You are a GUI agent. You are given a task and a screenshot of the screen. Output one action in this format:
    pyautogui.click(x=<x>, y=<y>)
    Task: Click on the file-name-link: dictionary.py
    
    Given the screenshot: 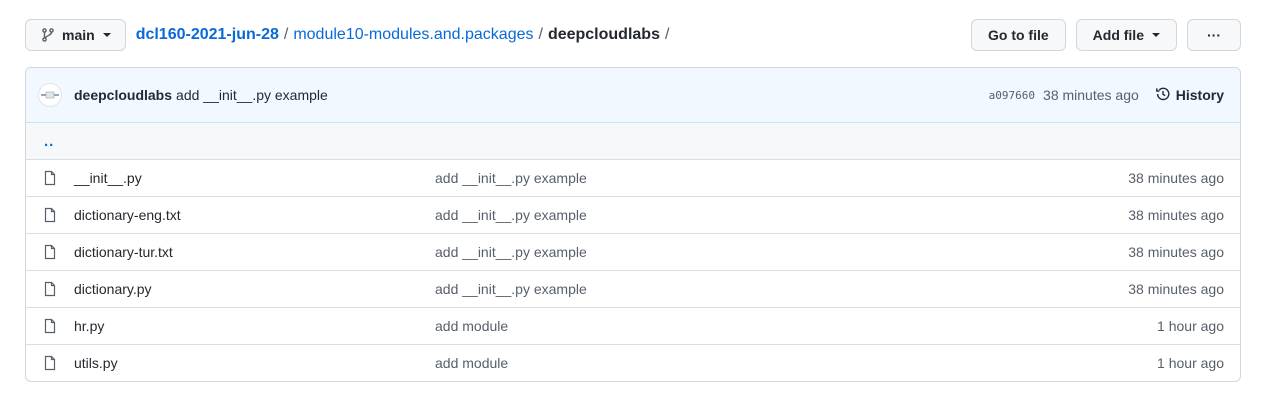 What is the action you would take?
    pyautogui.click(x=254, y=289)
    